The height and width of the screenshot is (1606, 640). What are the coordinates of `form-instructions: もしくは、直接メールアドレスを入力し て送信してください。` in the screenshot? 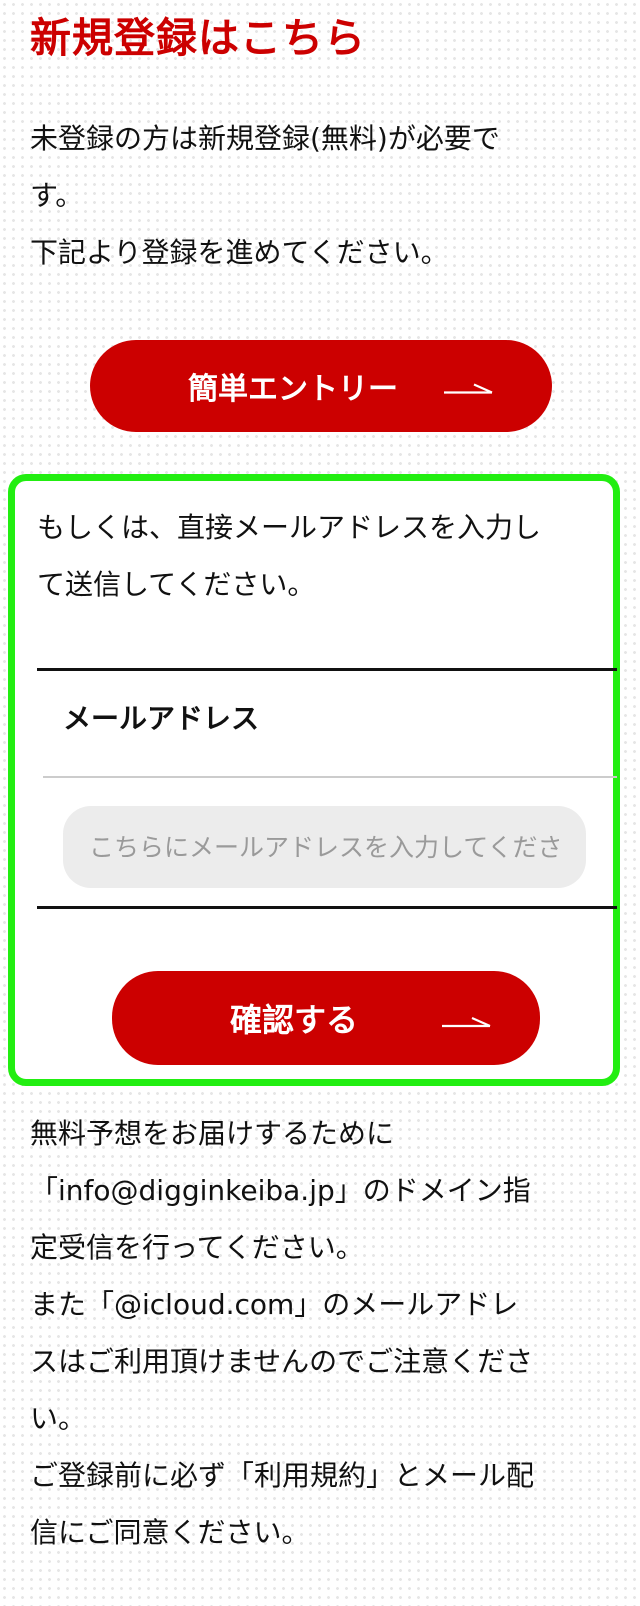 It's located at (327, 556).